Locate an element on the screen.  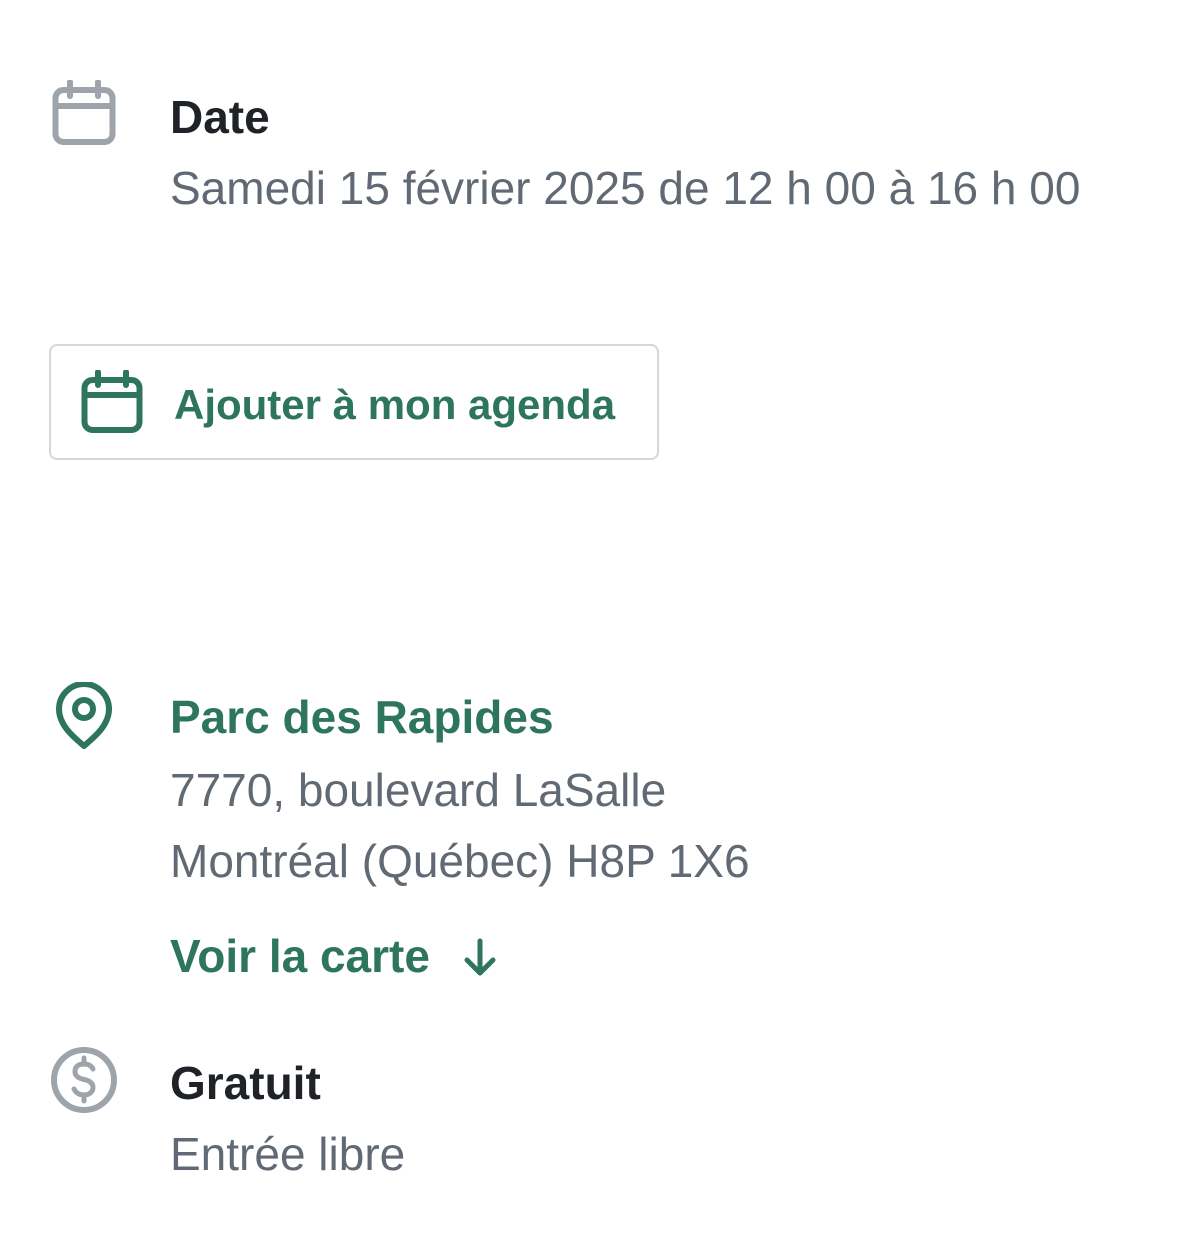
dollar-circle-icon is located at coordinates (84, 1080).